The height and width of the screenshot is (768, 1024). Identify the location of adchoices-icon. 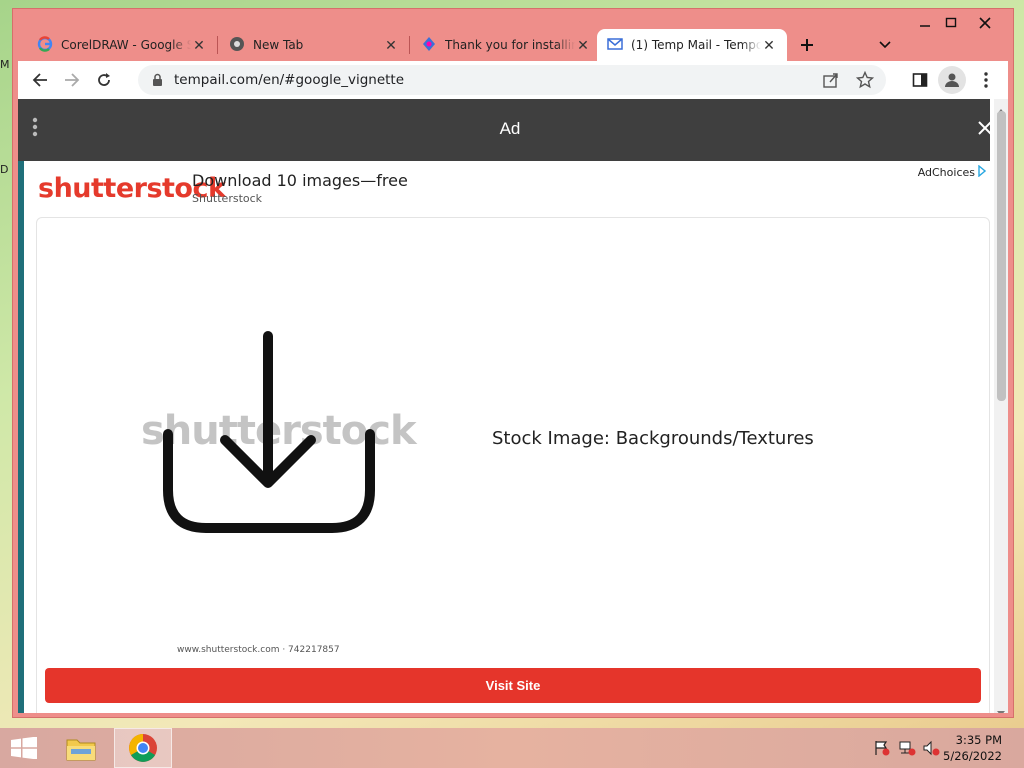
(982, 172).